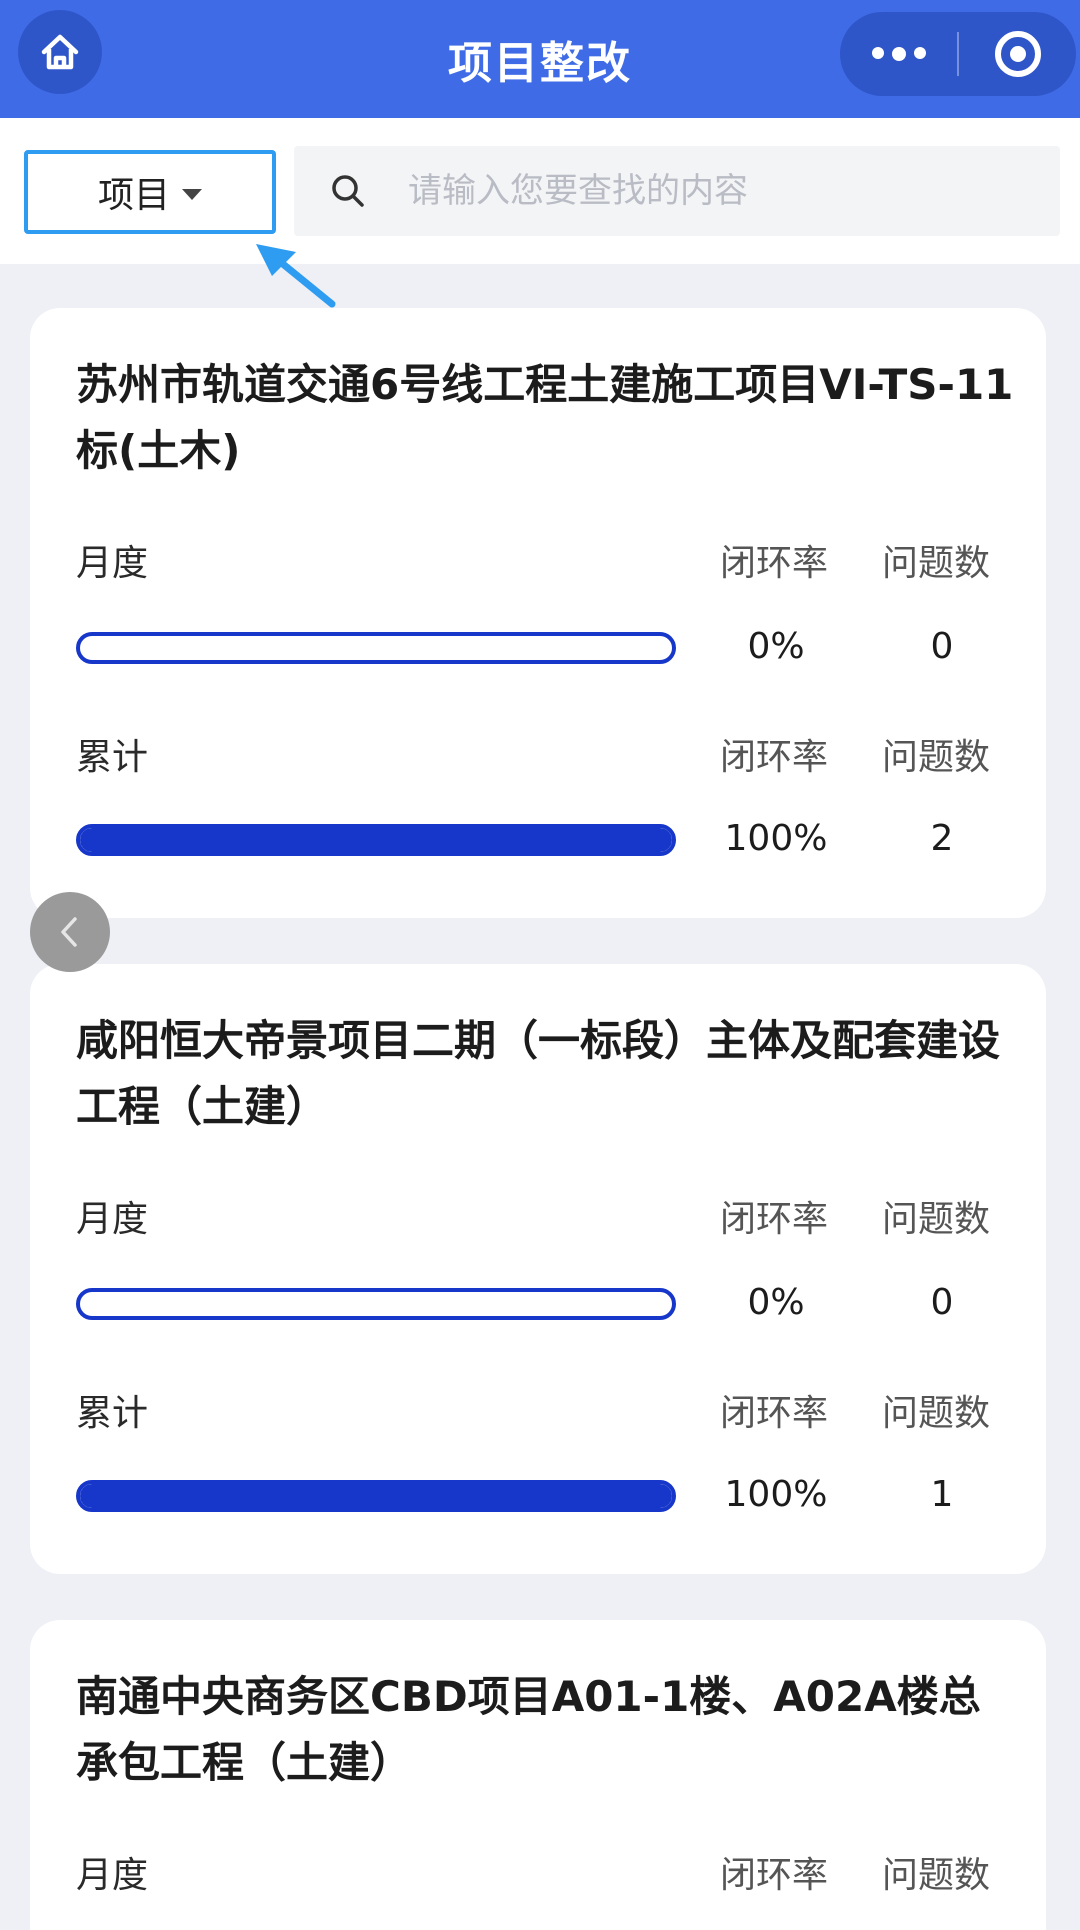  What do you see at coordinates (348, 191) in the screenshot?
I see `search-icon` at bounding box center [348, 191].